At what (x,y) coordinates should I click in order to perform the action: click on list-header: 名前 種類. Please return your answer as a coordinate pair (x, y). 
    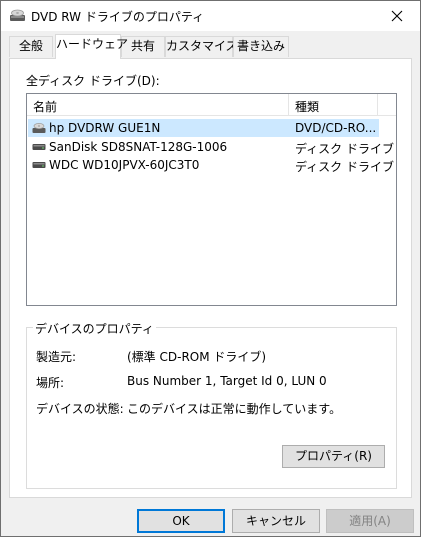
    Looking at the image, I should click on (211, 105).